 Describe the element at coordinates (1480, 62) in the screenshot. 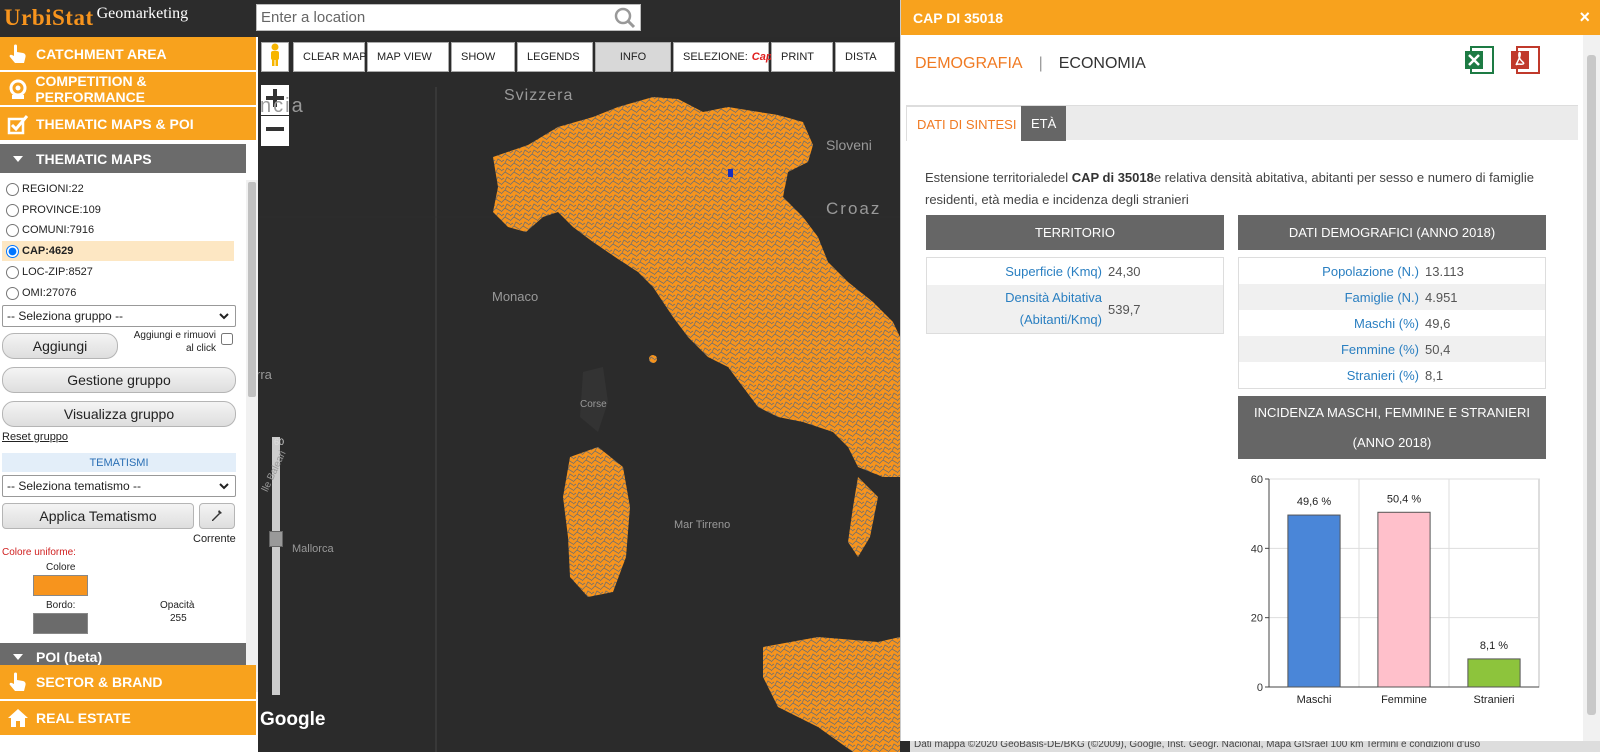

I see `excel-export-icon` at that location.